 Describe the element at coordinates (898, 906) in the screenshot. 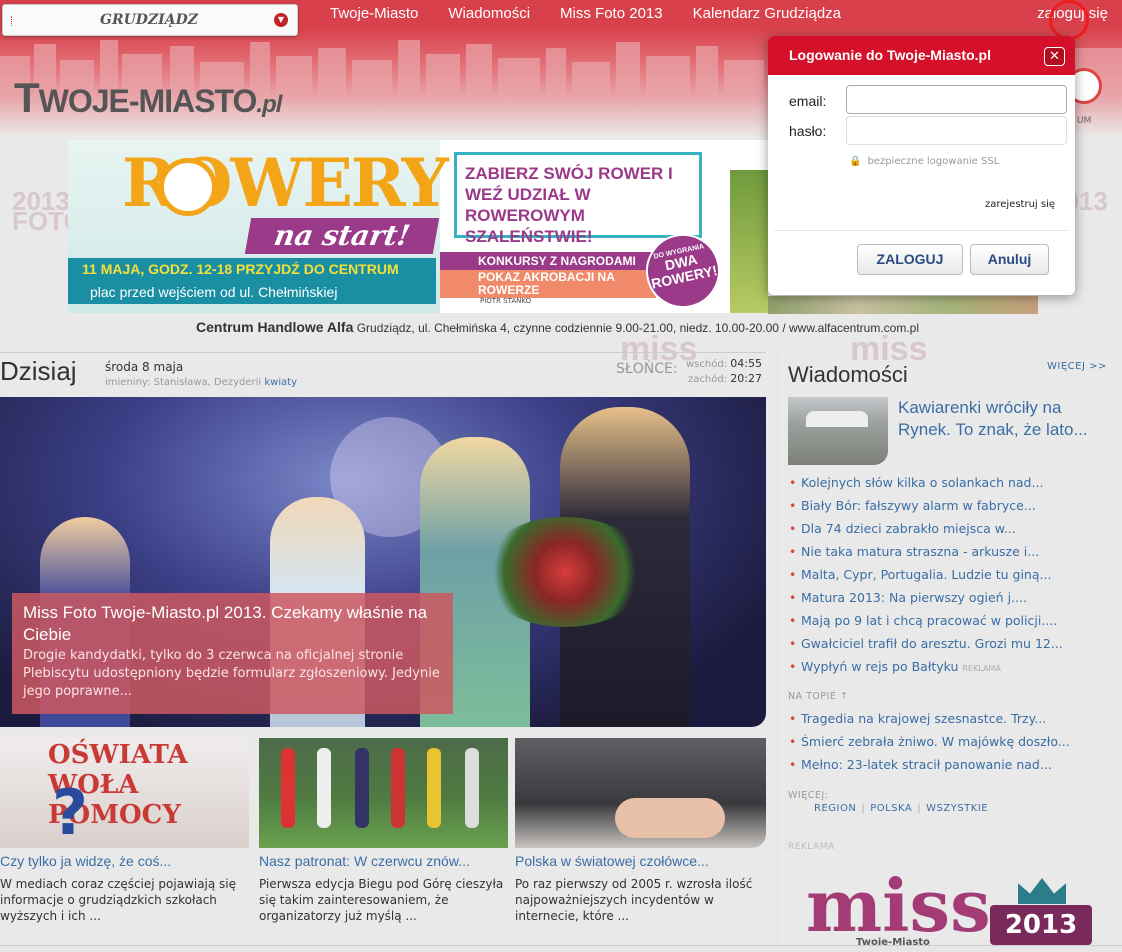

I see `miss-ad-title: miss` at that location.